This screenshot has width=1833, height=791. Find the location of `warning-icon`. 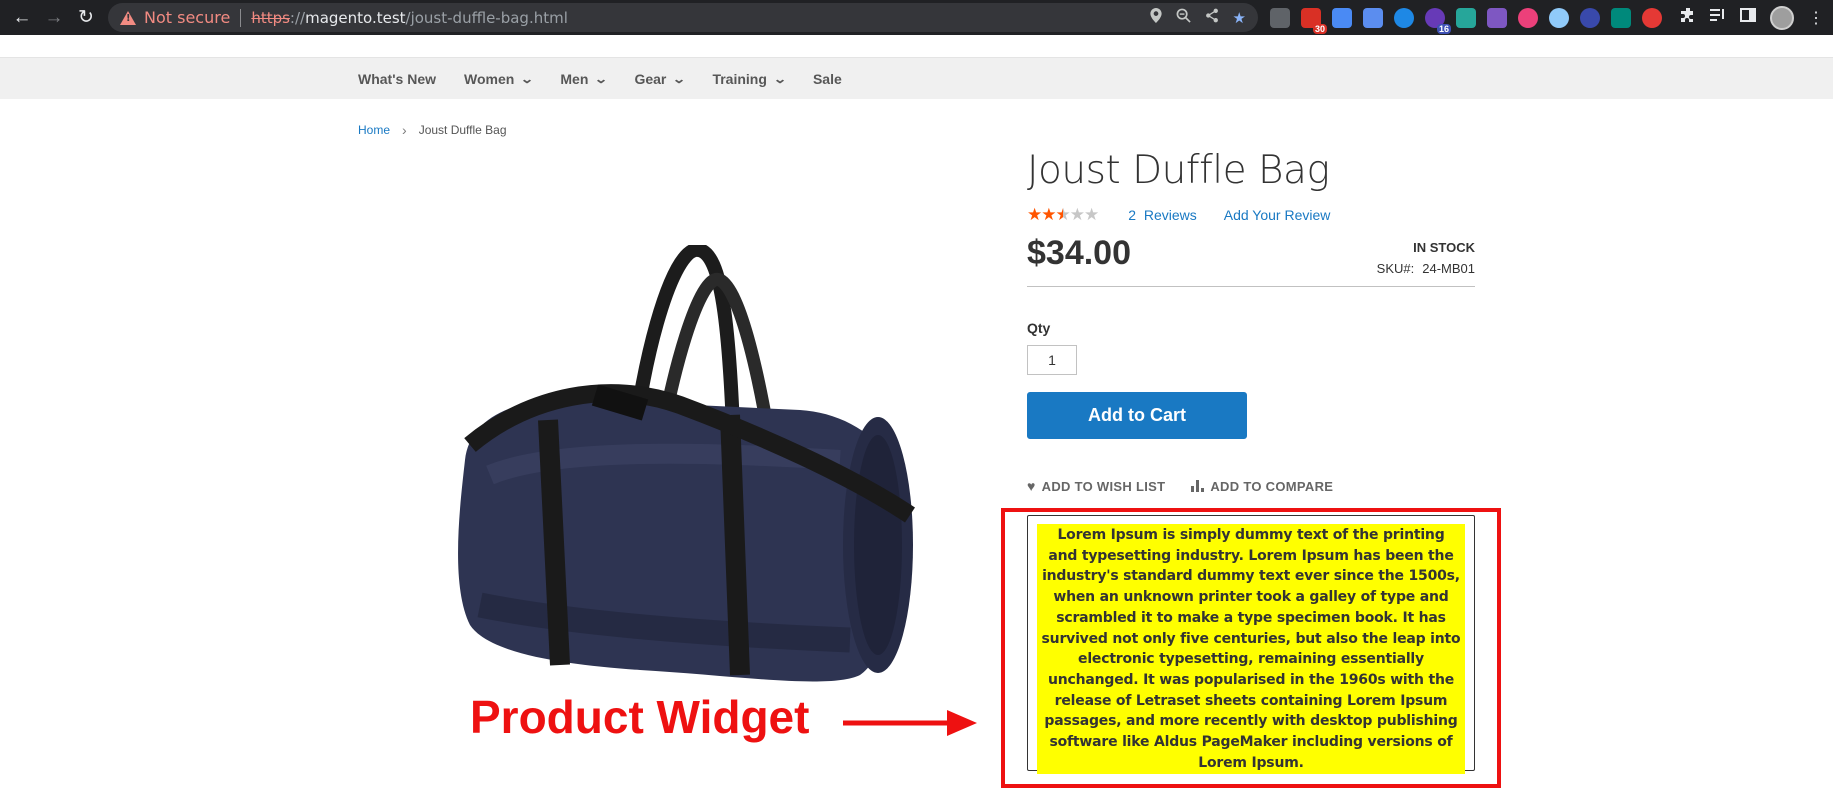

warning-icon is located at coordinates (128, 17).